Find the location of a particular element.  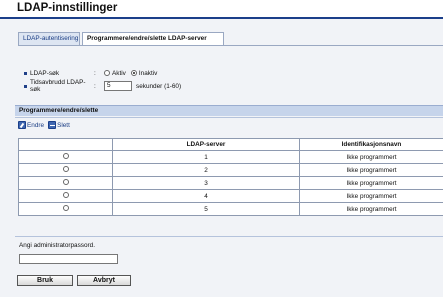

cancel-button: Avbryt is located at coordinates (104, 280).